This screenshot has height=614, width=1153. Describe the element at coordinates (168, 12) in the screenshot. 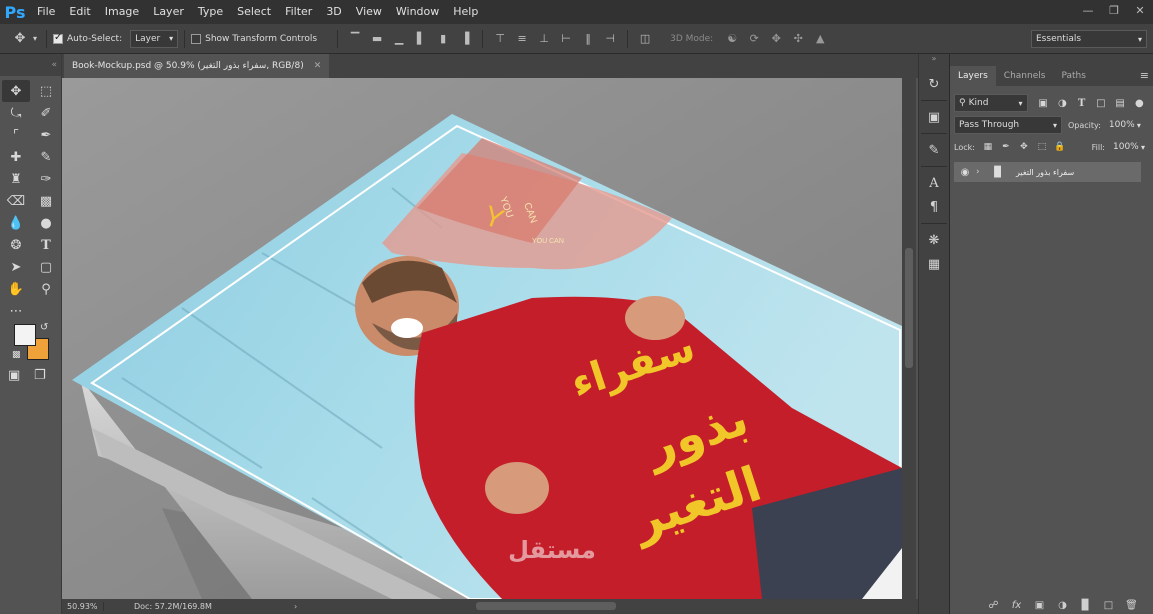

I see `menu-layer: Layer` at that location.